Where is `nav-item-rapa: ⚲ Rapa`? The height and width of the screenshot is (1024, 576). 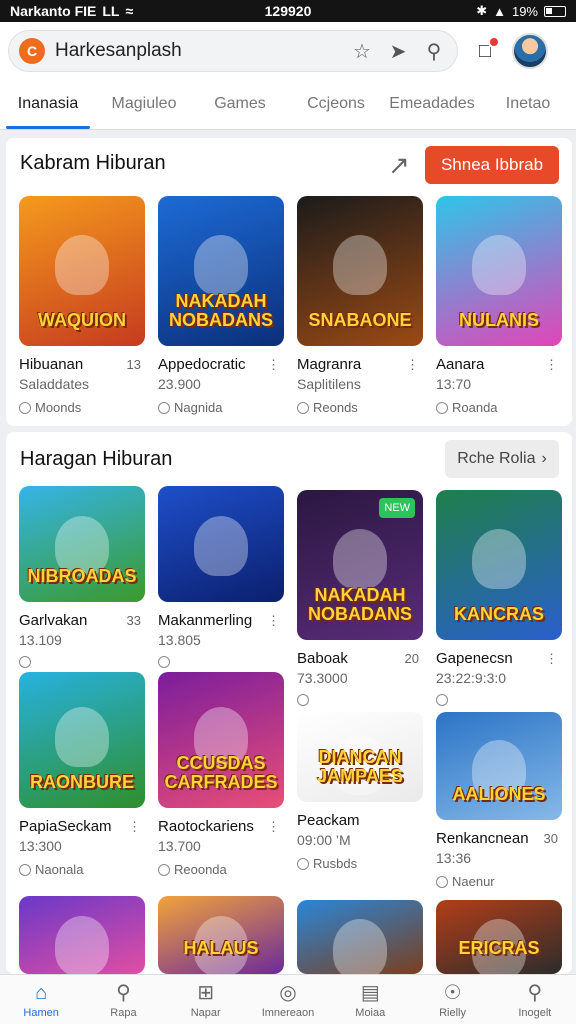 nav-item-rapa: ⚲ Rapa is located at coordinates (123, 999).